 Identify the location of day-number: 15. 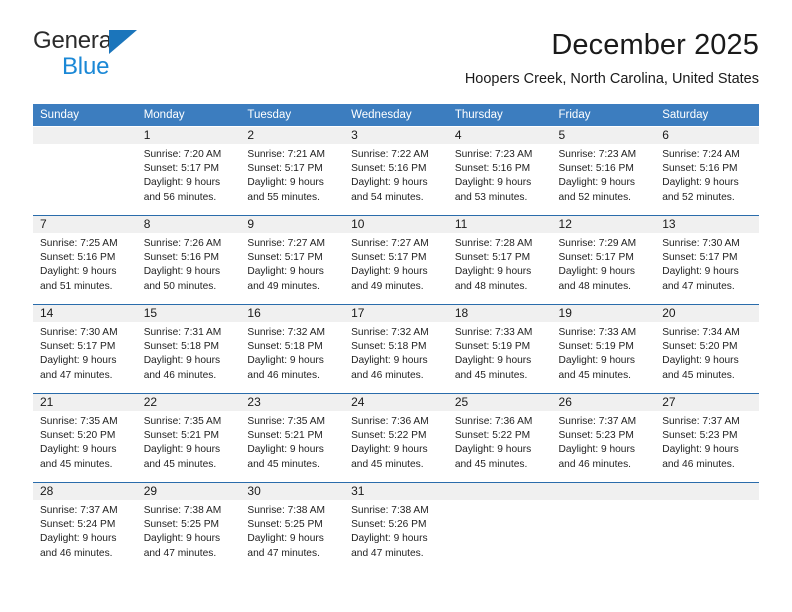
(188, 313).